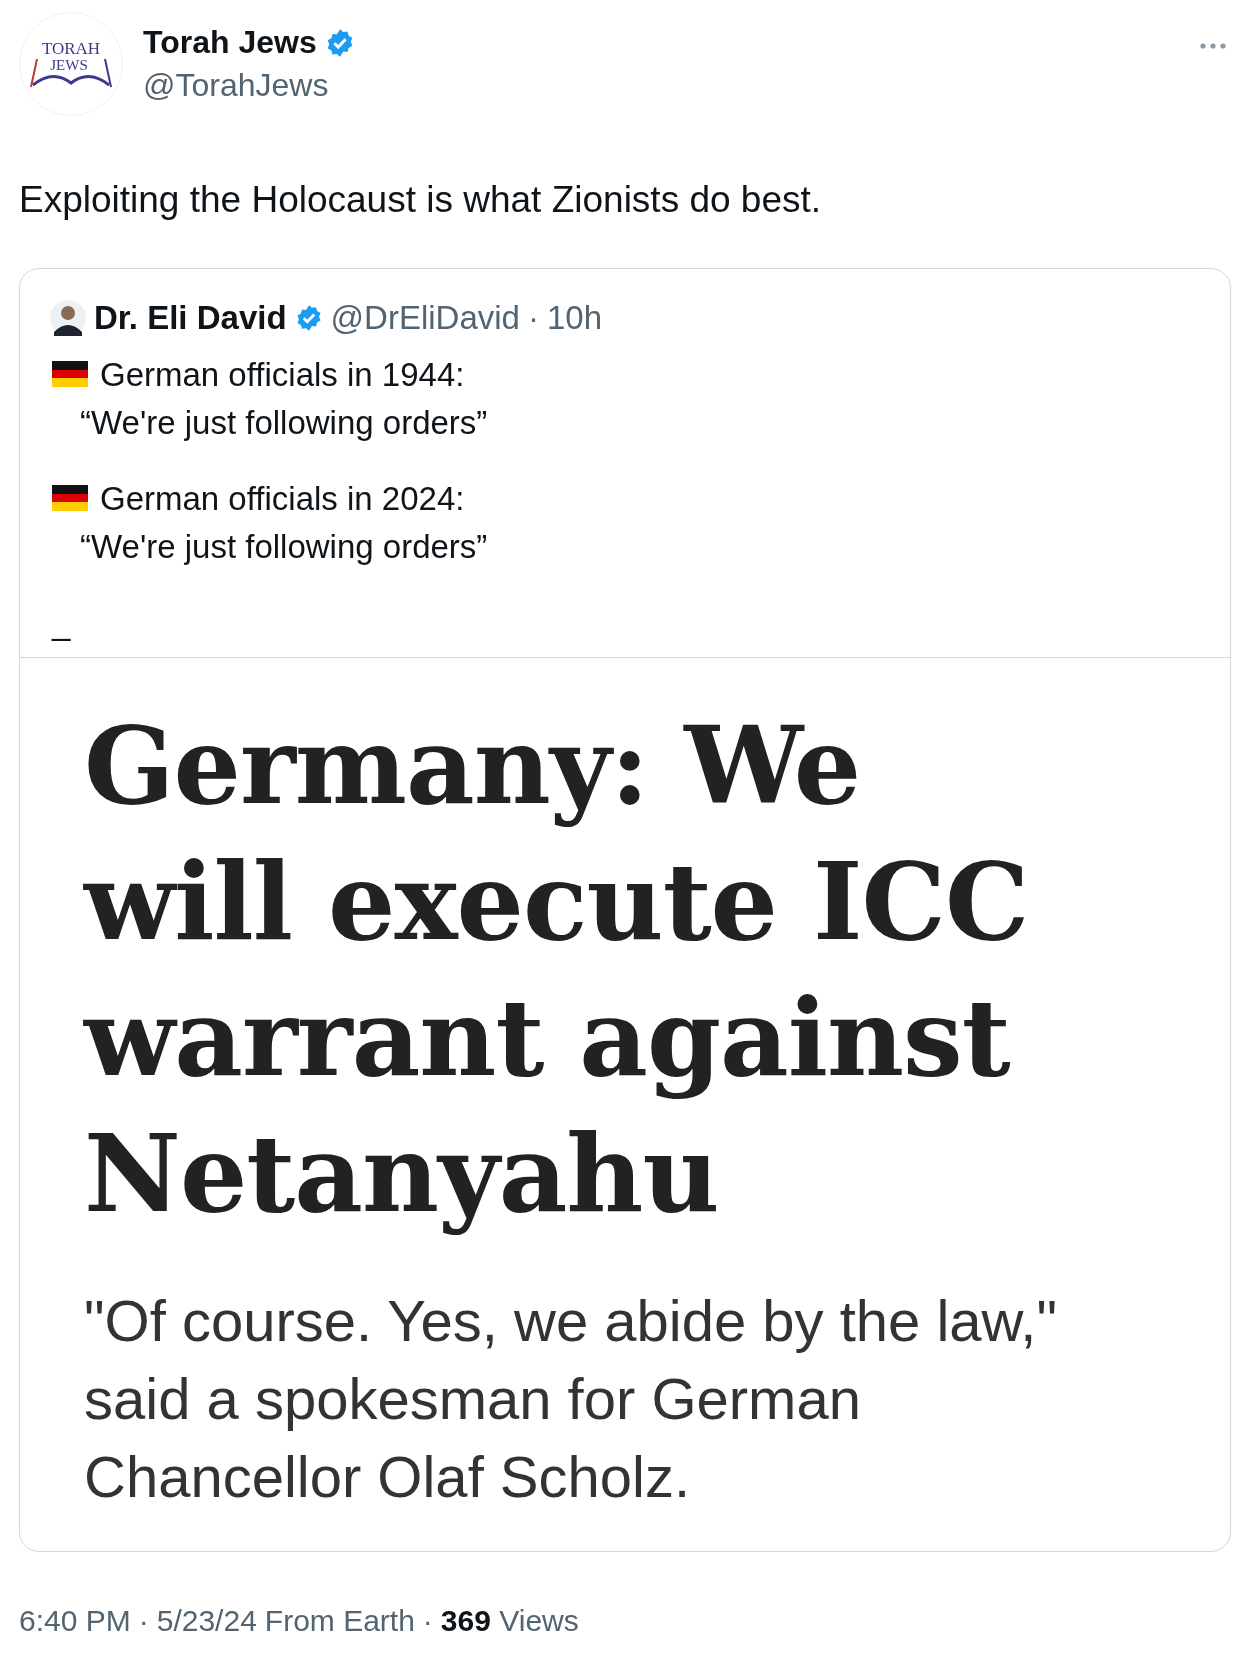 The height and width of the screenshot is (1669, 1249). What do you see at coordinates (473, 766) in the screenshot?
I see `article-headline: Germany: We` at bounding box center [473, 766].